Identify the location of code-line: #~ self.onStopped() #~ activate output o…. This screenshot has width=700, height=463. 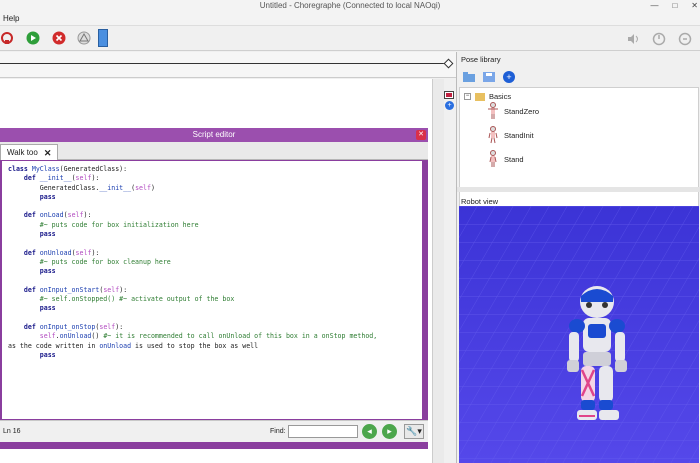
(137, 299).